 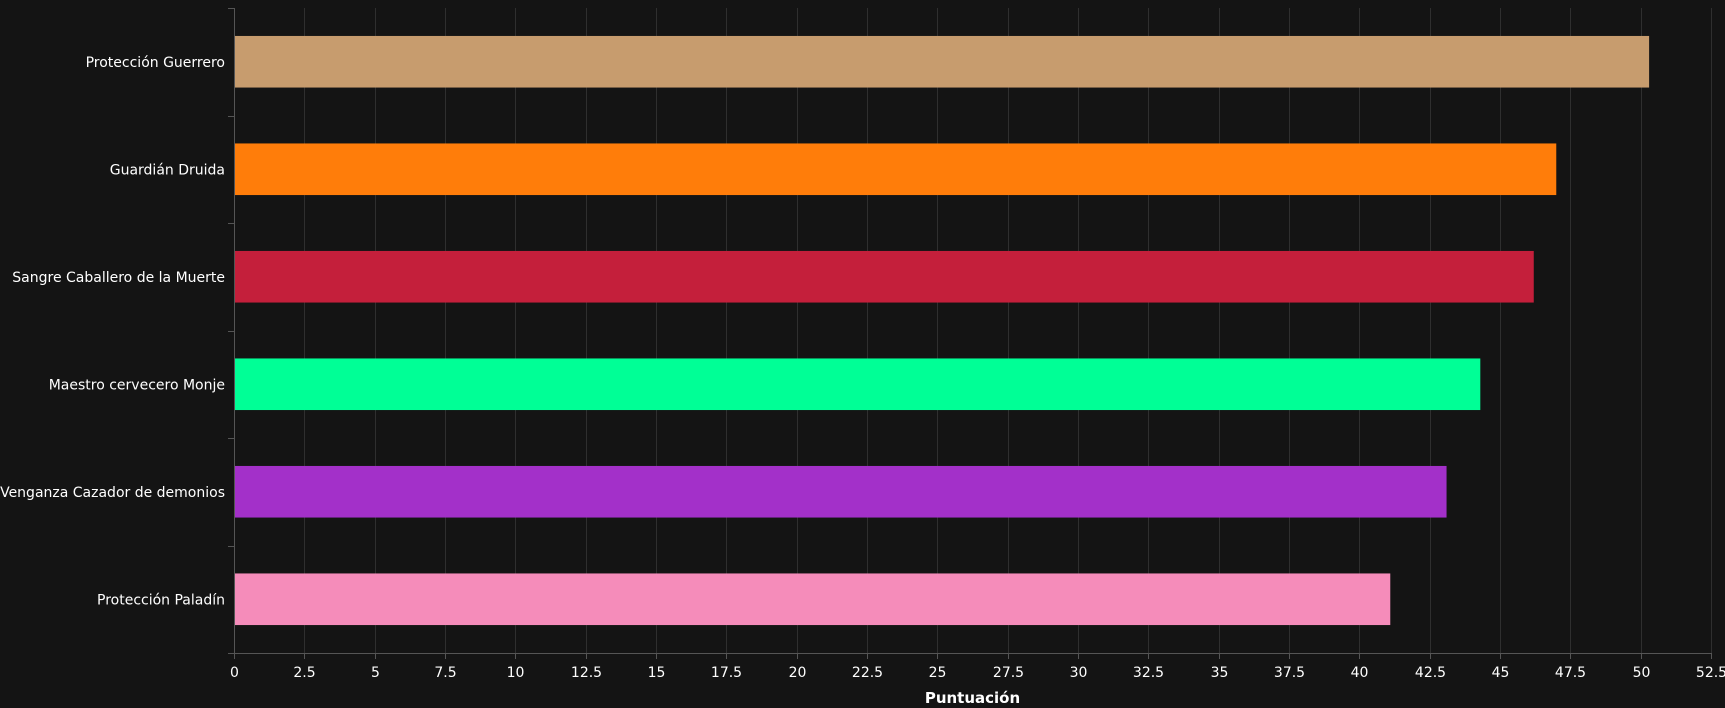 What do you see at coordinates (1079, 673) in the screenshot?
I see `x-tick-label: 30` at bounding box center [1079, 673].